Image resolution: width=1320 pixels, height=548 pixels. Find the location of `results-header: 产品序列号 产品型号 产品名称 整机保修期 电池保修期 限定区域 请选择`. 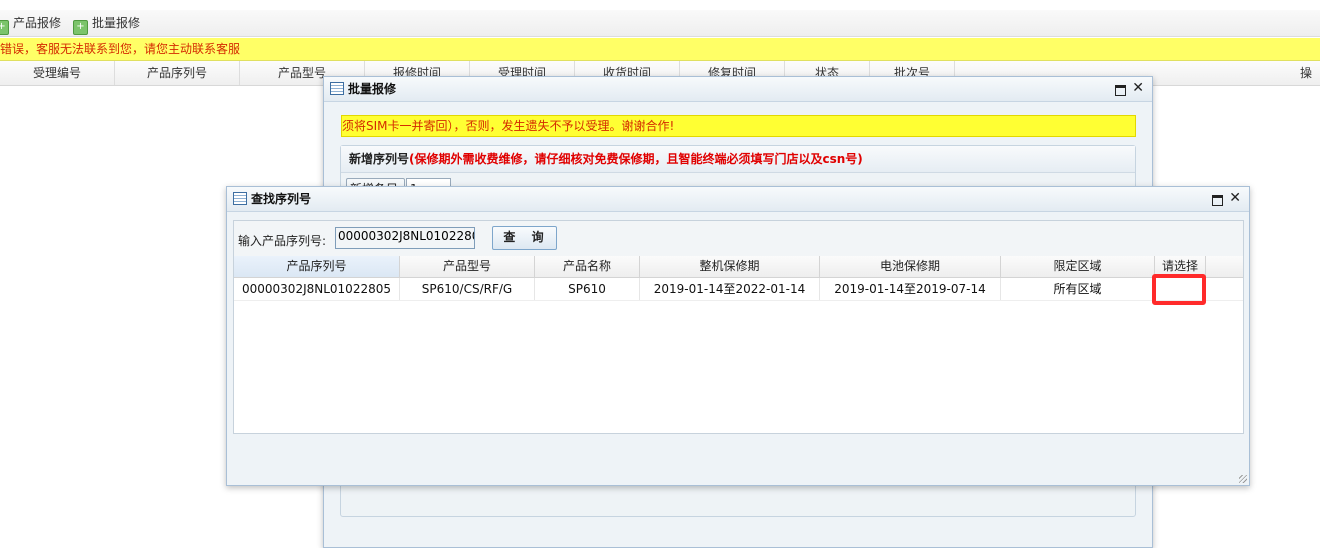

results-header: 产品序列号 产品型号 产品名称 整机保修期 电池保修期 限定区域 请选择 is located at coordinates (738, 267).